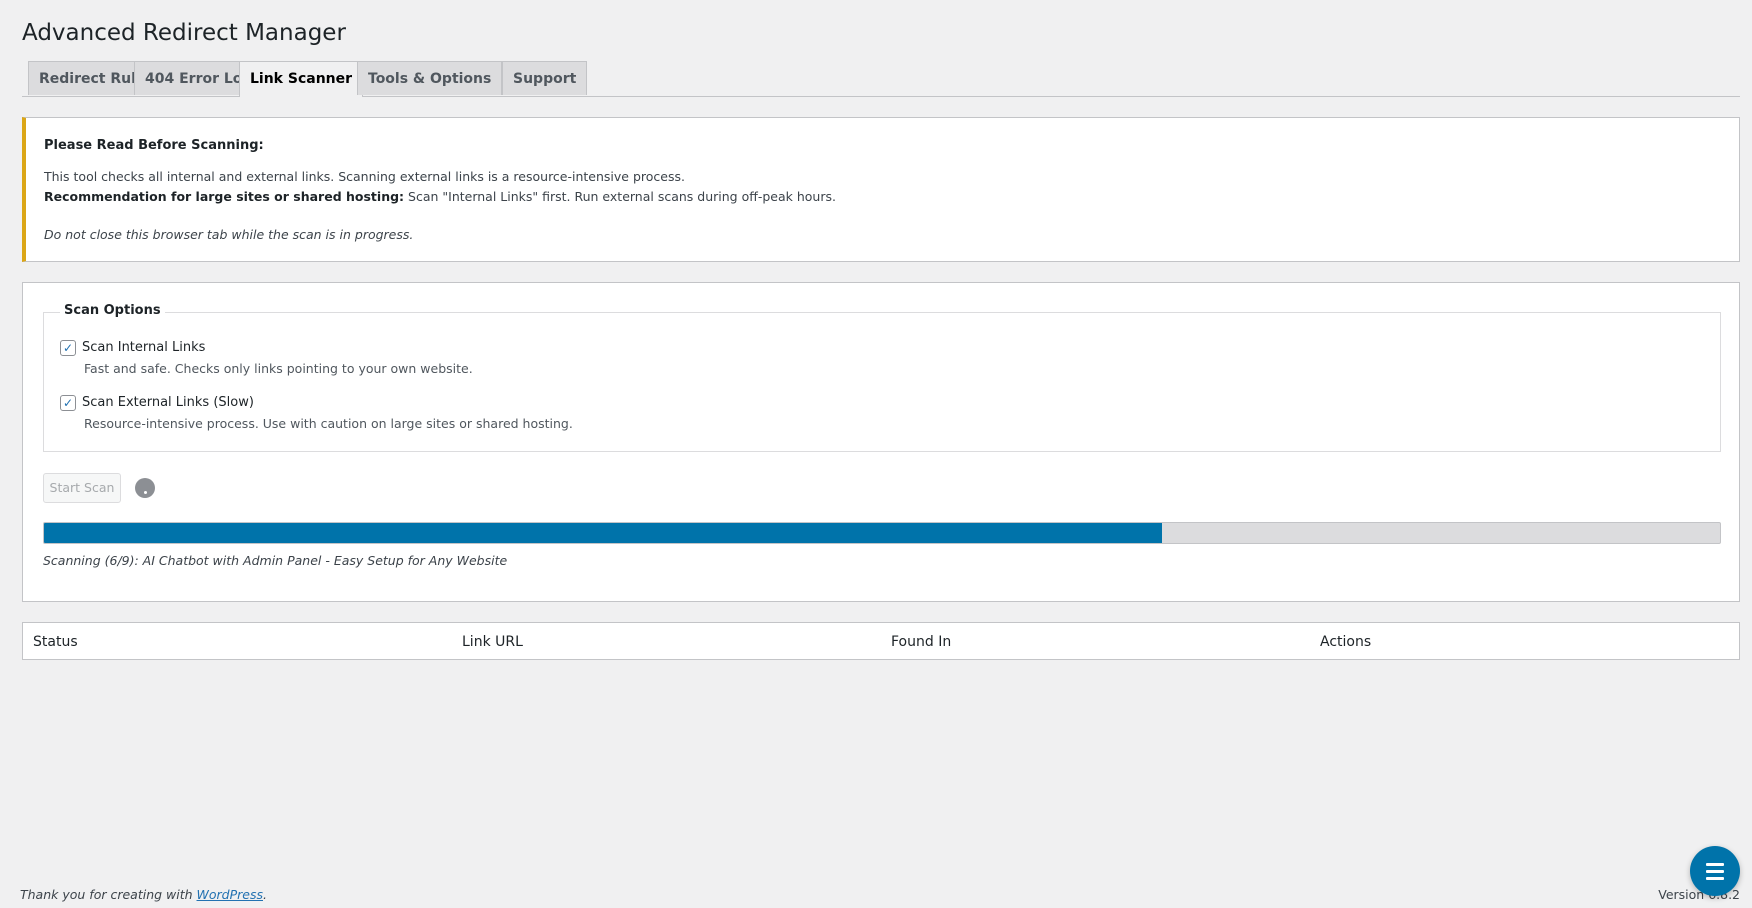  What do you see at coordinates (143, 347) in the screenshot?
I see `internal-label: Scan Internal Links` at bounding box center [143, 347].